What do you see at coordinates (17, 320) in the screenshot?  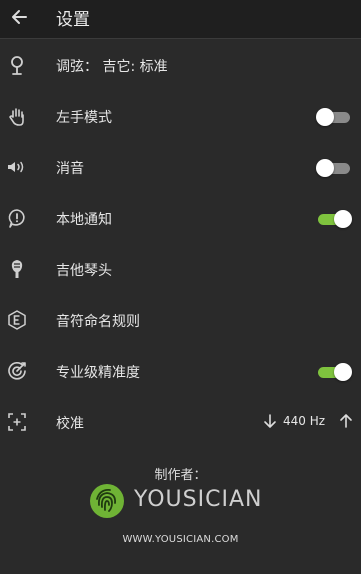 I see `note-naming-icon` at bounding box center [17, 320].